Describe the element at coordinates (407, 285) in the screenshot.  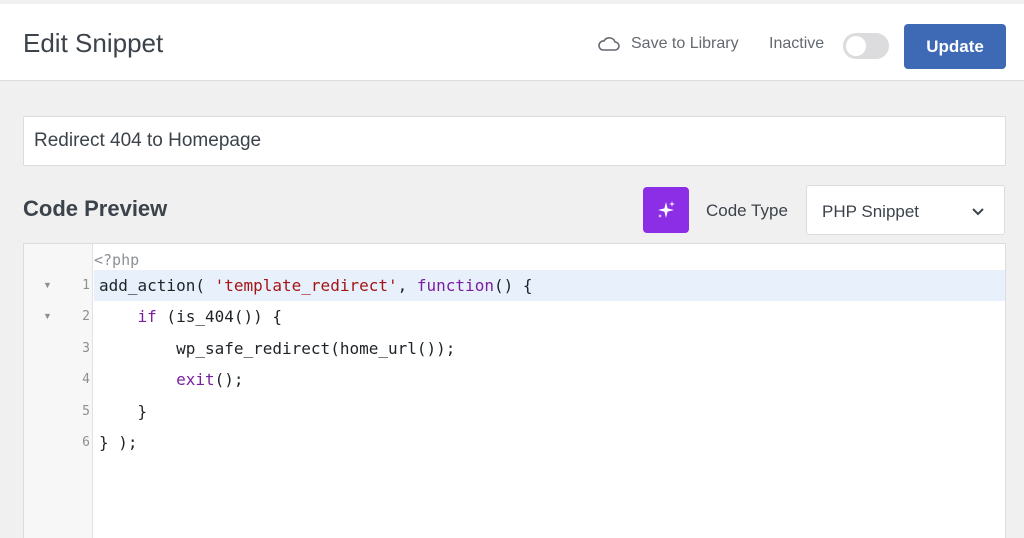
I see `code-token: ,` at that location.